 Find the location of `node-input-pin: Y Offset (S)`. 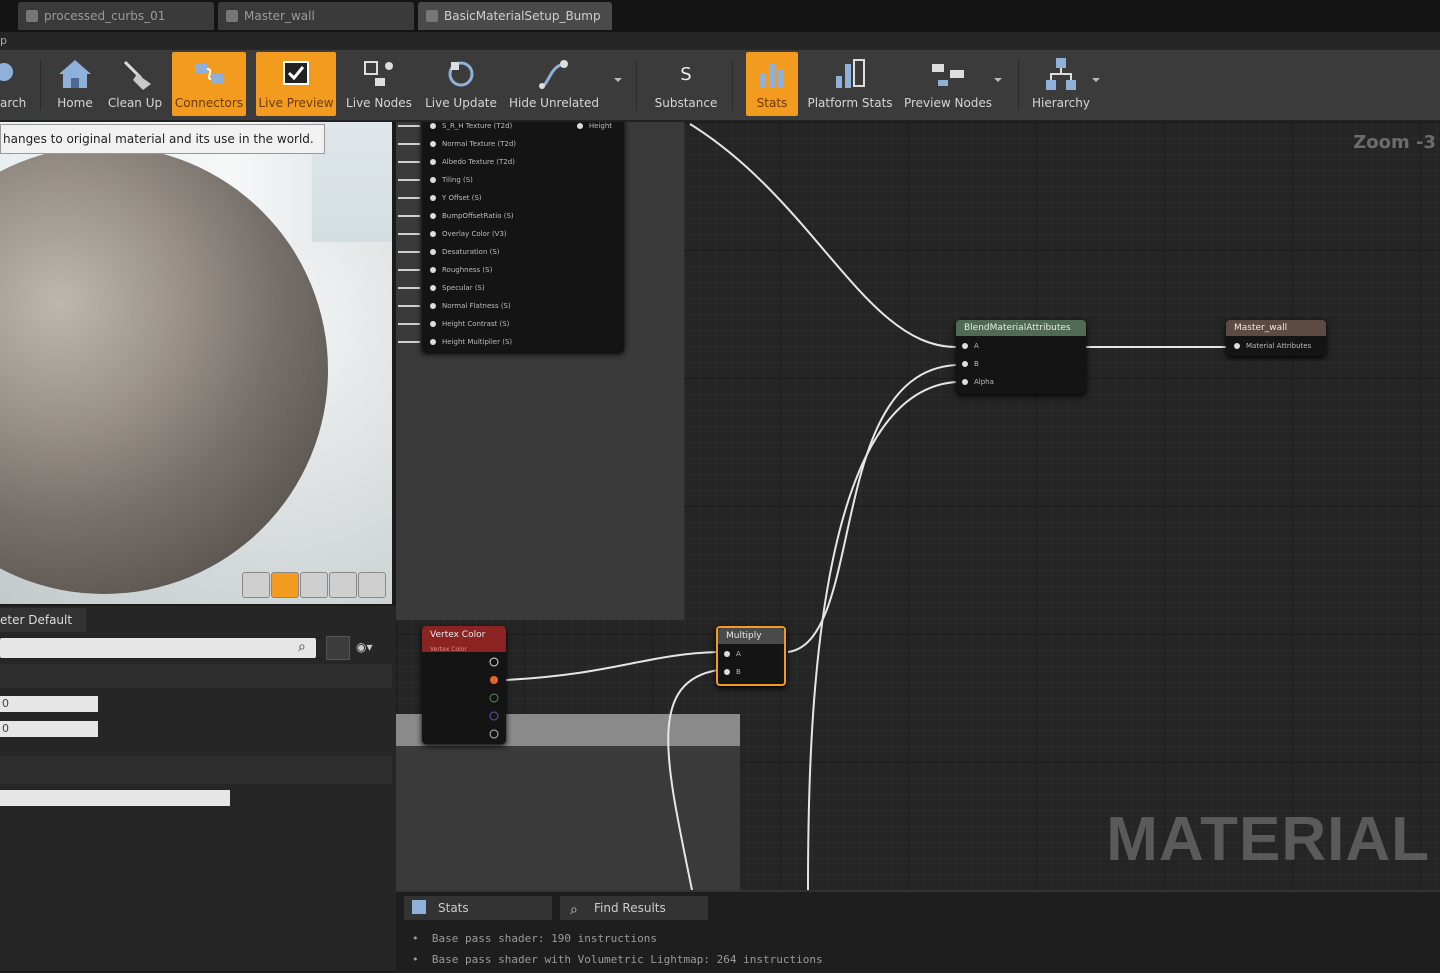

node-input-pin: Y Offset (S) is located at coordinates (456, 198).